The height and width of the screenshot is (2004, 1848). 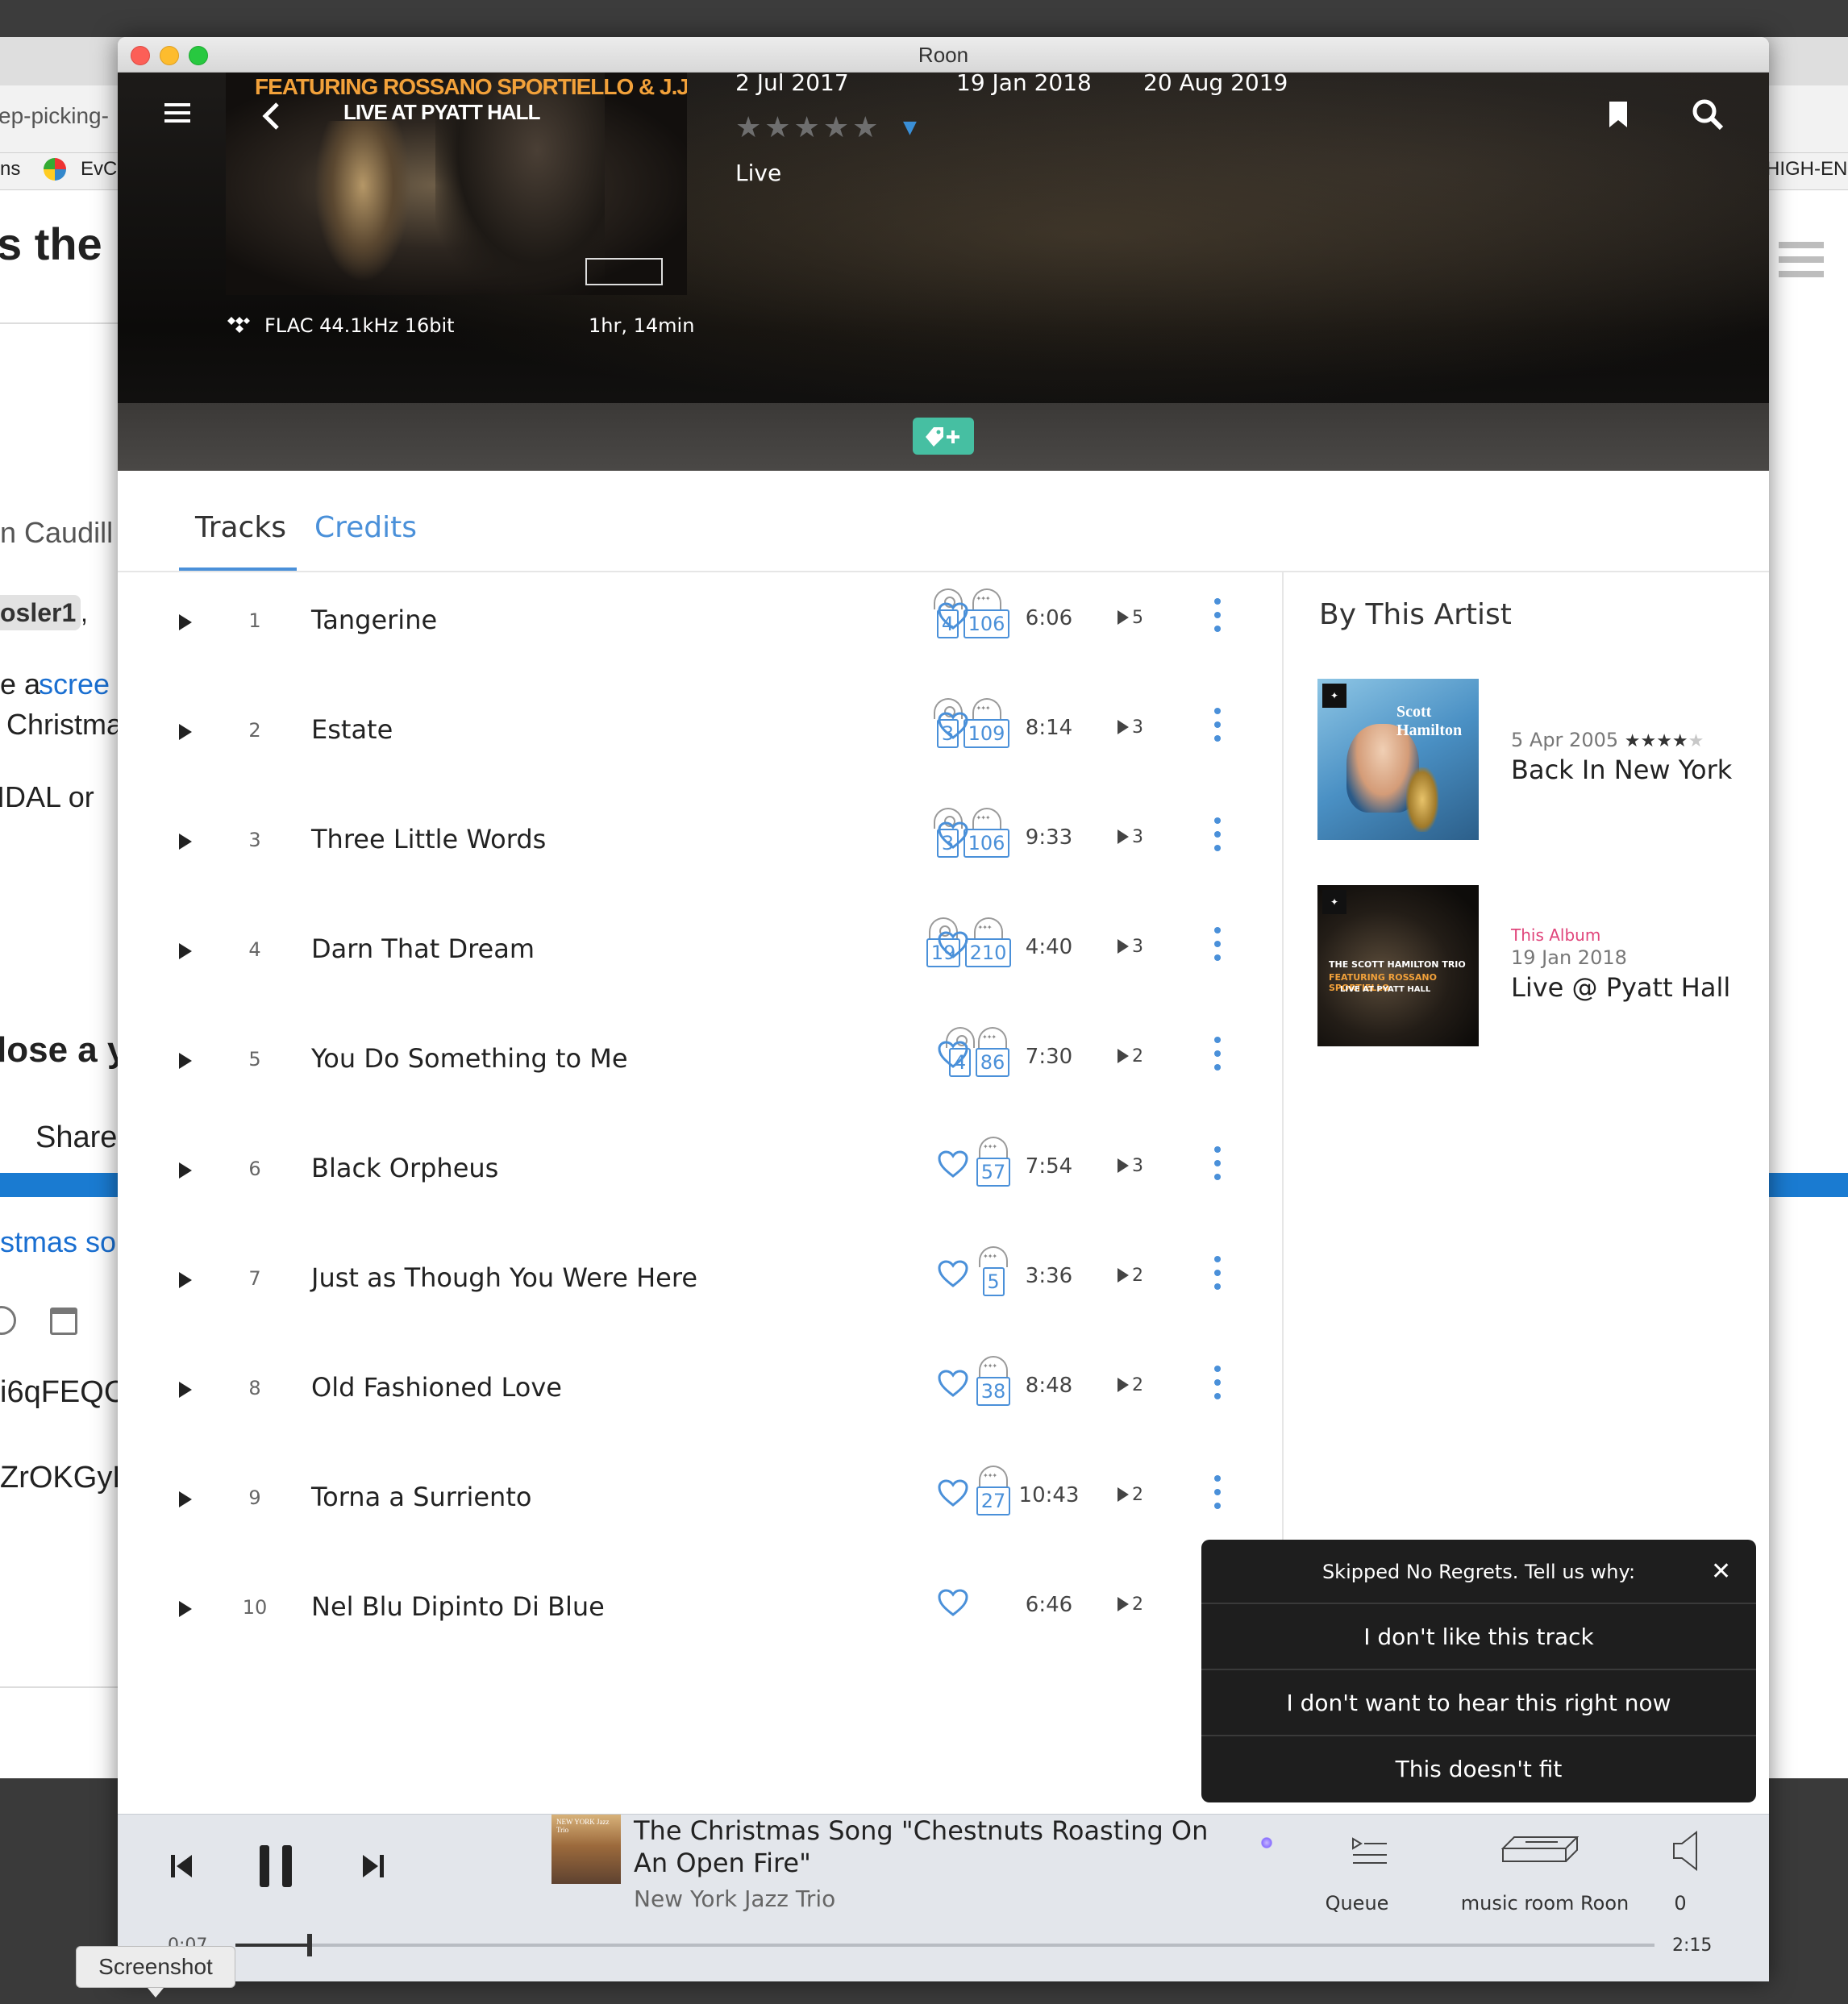 What do you see at coordinates (1708, 115) in the screenshot?
I see `search-icon` at bounding box center [1708, 115].